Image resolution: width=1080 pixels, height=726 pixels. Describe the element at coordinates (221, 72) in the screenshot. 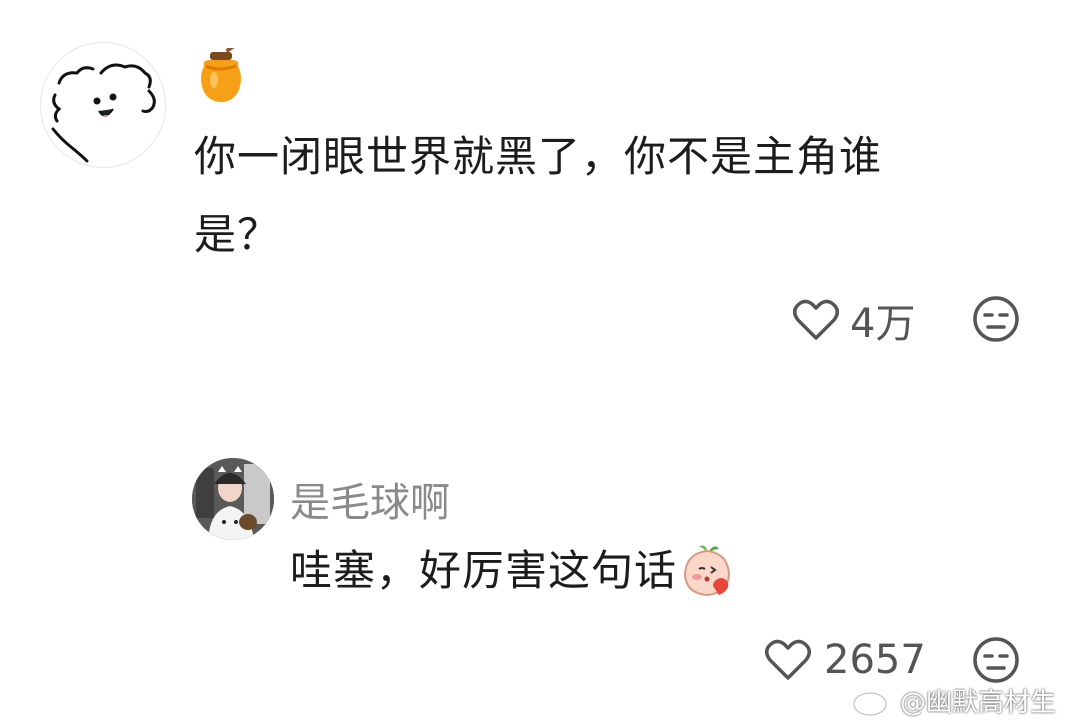

I see `honey-jar-icon` at that location.